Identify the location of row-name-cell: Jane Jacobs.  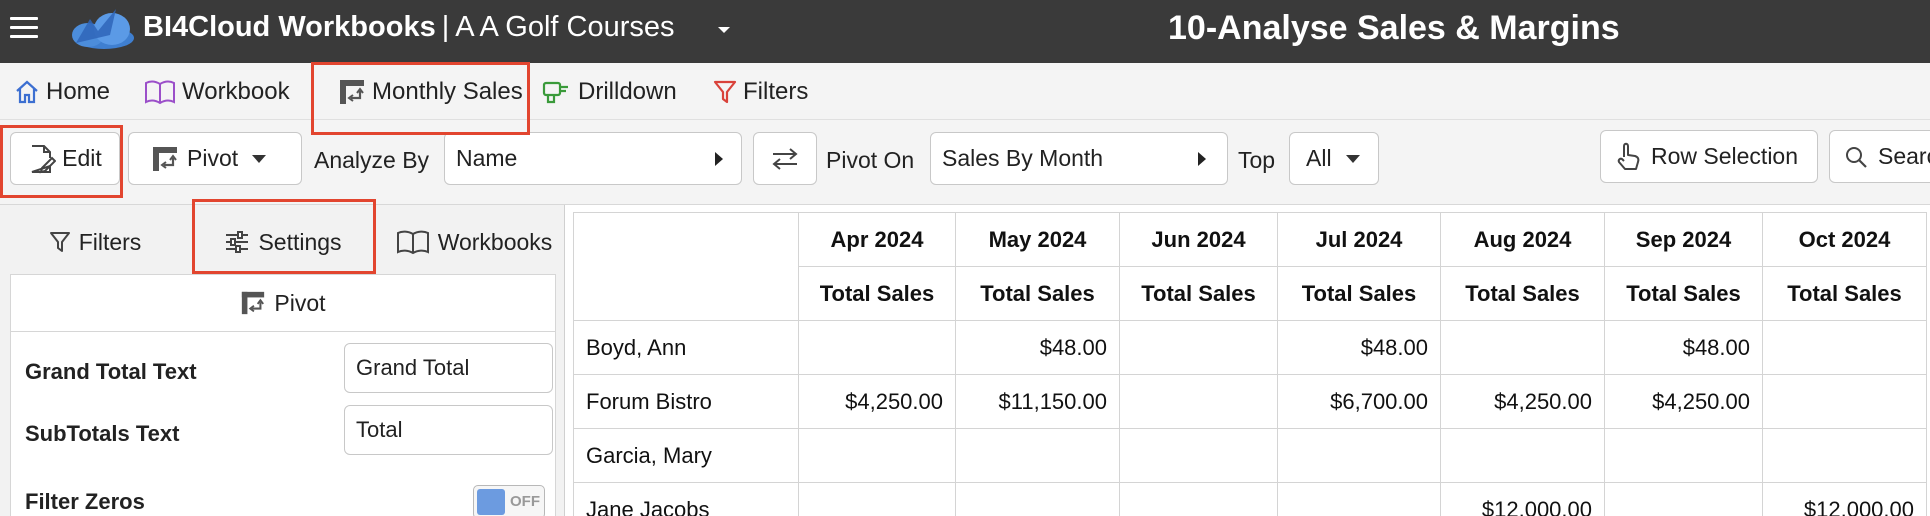
(686, 499).